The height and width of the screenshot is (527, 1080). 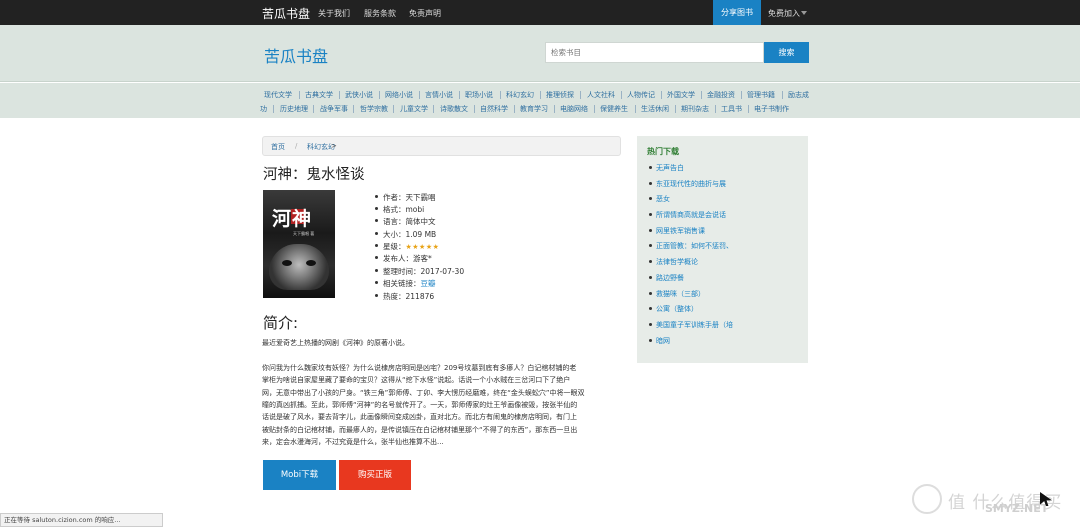 What do you see at coordinates (534, 109) in the screenshot?
I see `category-link: 教育学习` at bounding box center [534, 109].